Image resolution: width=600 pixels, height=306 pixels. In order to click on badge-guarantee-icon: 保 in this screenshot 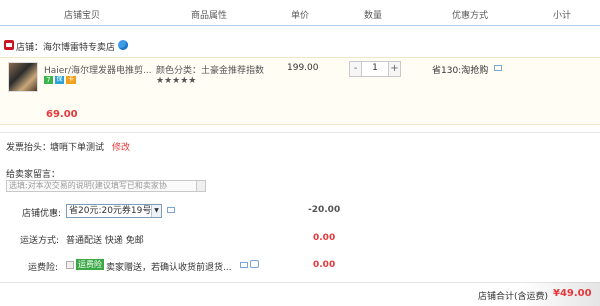, I will do `click(59, 80)`.